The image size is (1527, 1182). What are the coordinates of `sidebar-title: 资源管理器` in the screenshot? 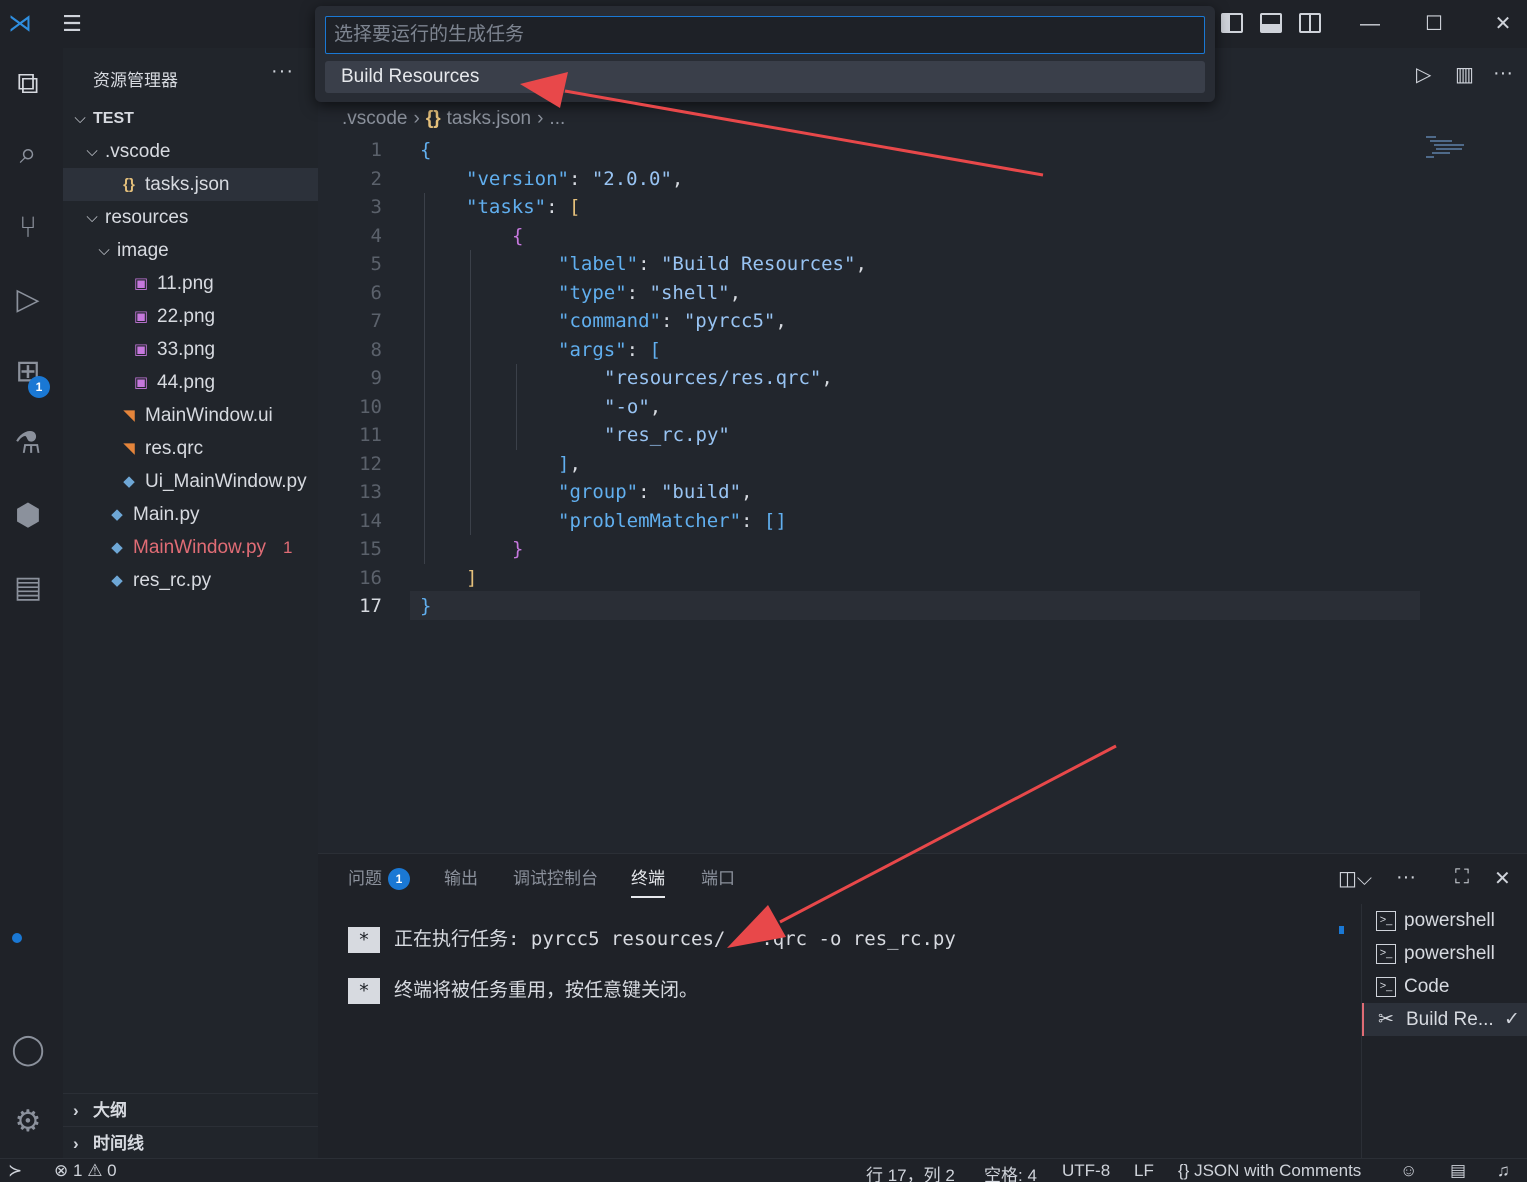 It's located at (135, 80).